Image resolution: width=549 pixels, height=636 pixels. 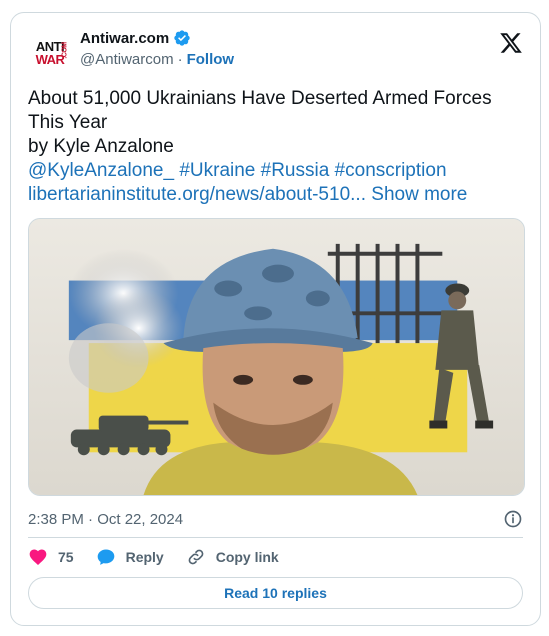 What do you see at coordinates (38, 557) in the screenshot?
I see `heart-icon` at bounding box center [38, 557].